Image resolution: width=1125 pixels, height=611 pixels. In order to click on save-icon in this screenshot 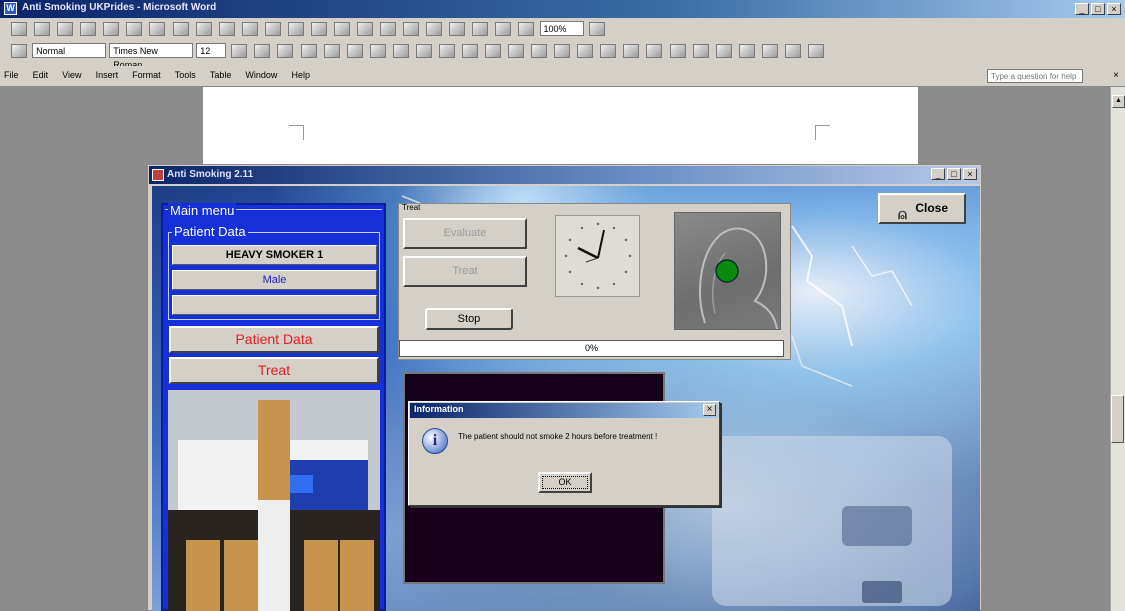, I will do `click(65, 29)`.